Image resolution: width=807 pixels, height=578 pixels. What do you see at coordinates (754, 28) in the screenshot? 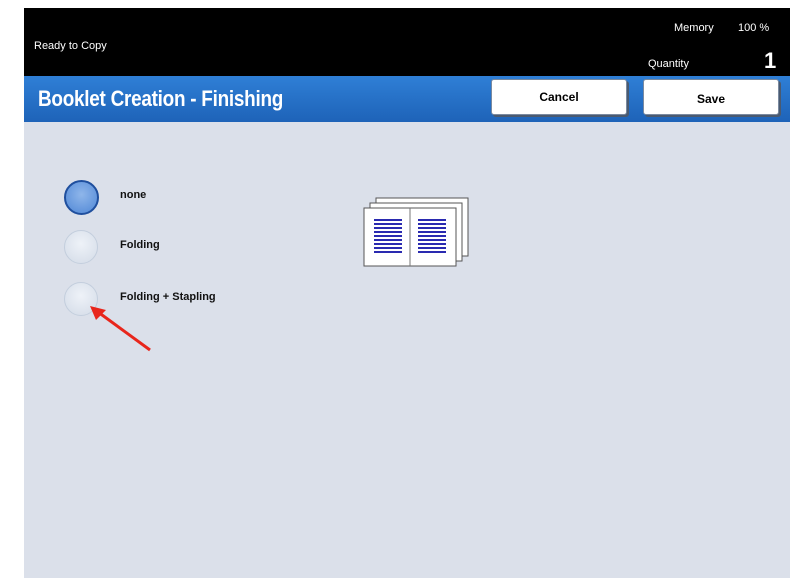
I see `memory-value: 100 %` at bounding box center [754, 28].